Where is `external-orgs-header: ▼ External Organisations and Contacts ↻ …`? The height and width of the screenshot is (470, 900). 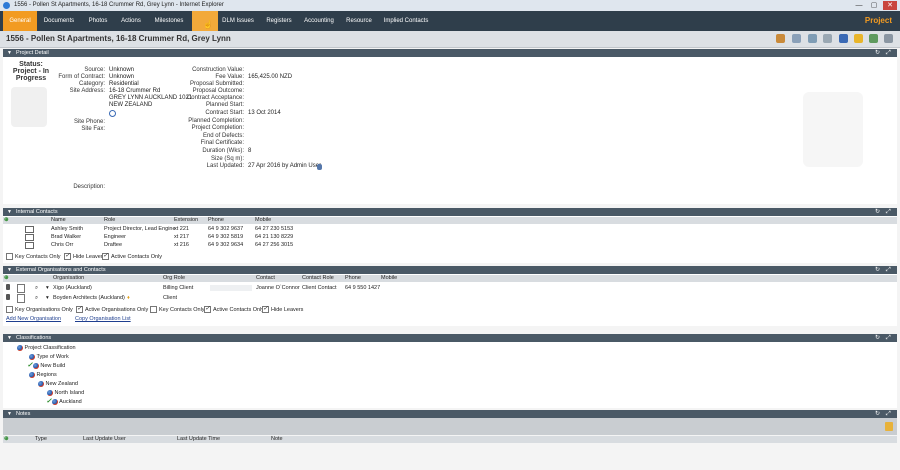
external-orgs-header: ▼ External Organisations and Contacts ↻ … is located at coordinates (450, 270).